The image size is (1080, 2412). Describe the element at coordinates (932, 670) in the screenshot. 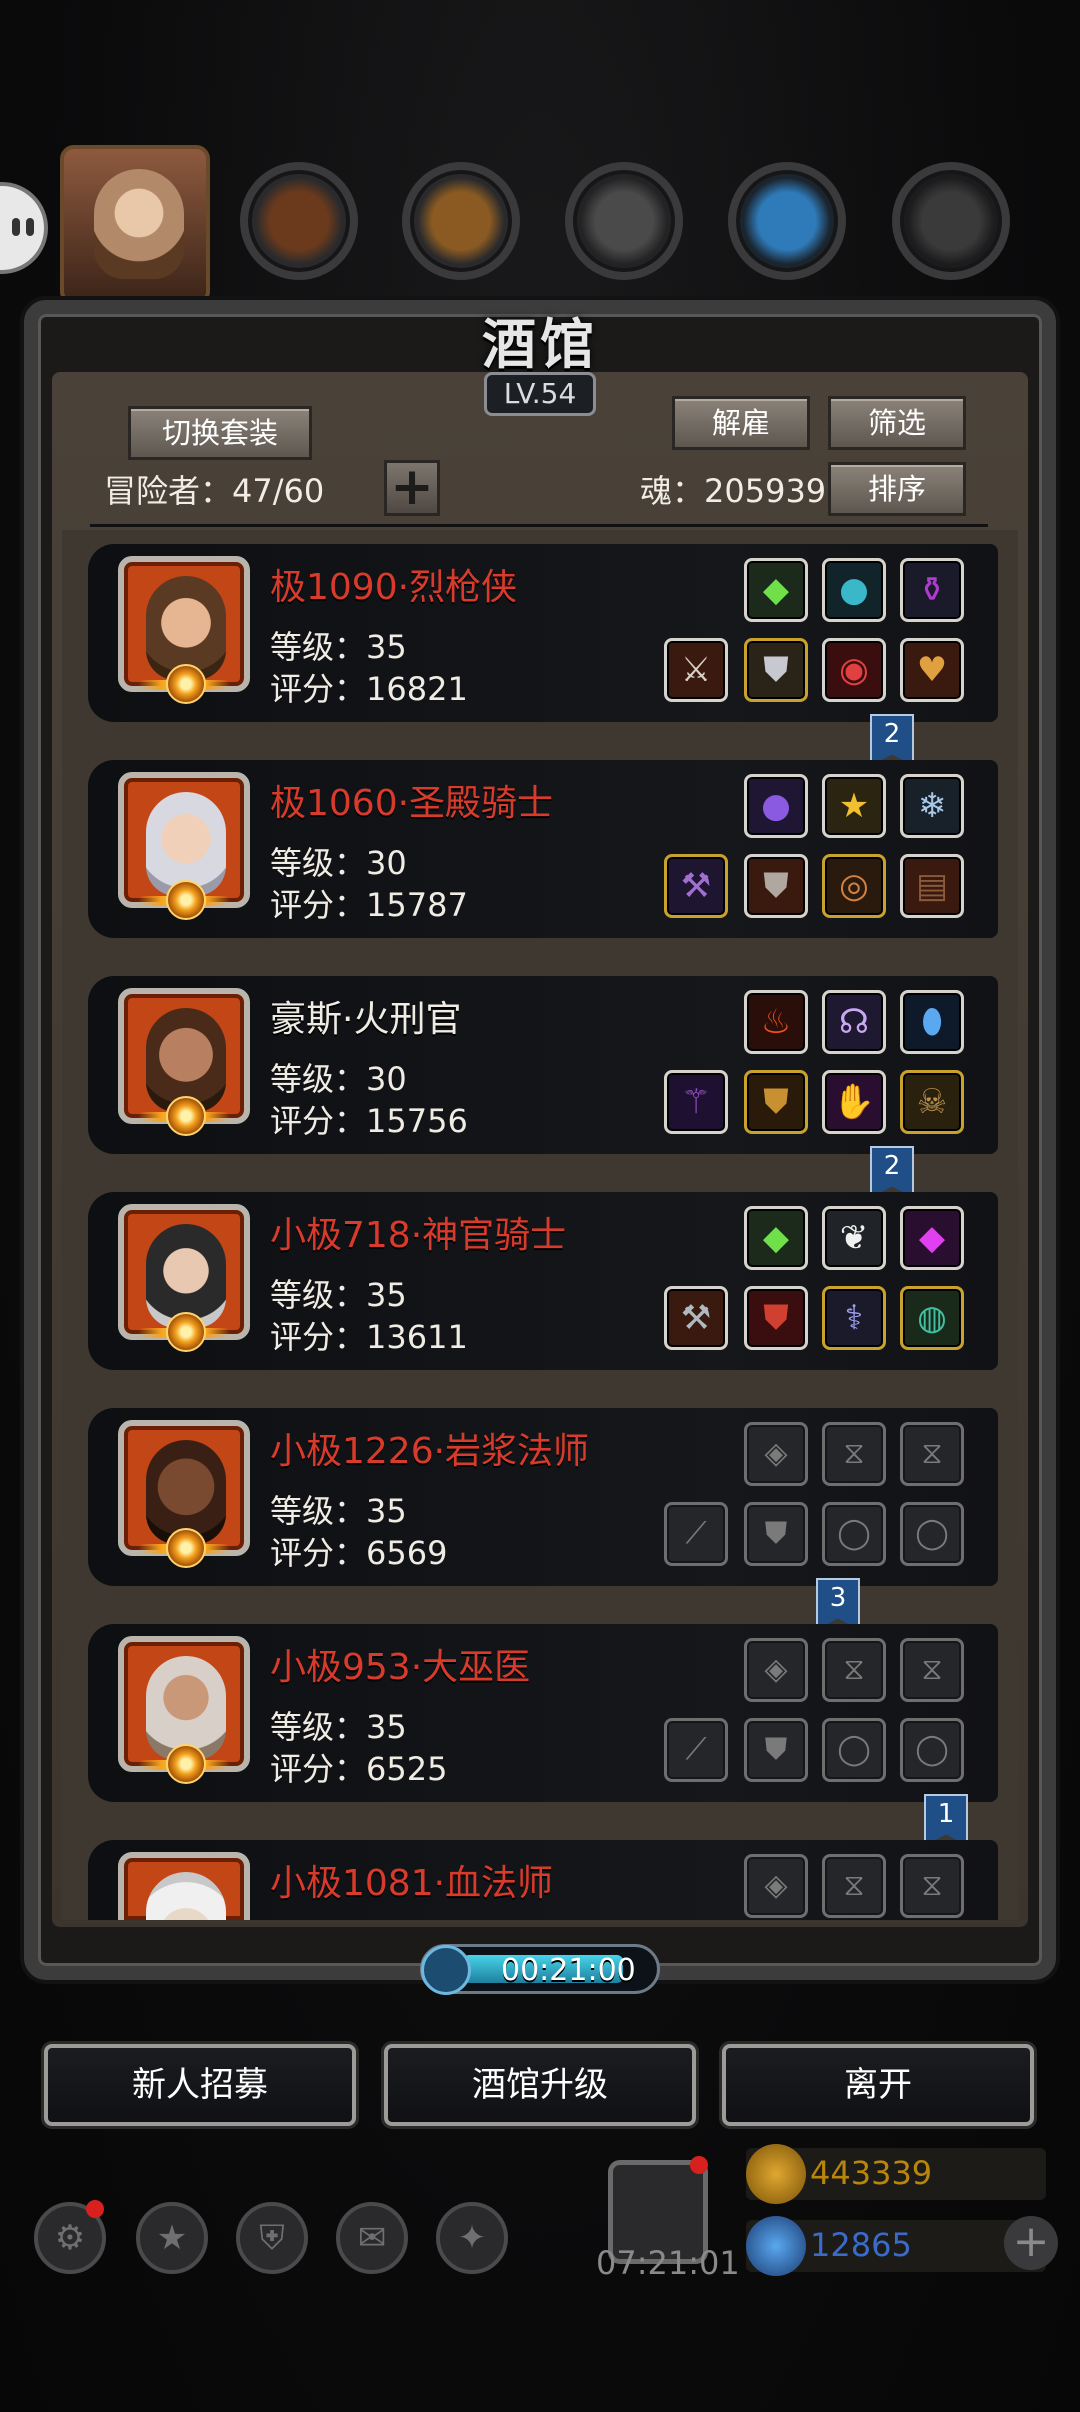

I see `necklace-icon: ♥` at that location.